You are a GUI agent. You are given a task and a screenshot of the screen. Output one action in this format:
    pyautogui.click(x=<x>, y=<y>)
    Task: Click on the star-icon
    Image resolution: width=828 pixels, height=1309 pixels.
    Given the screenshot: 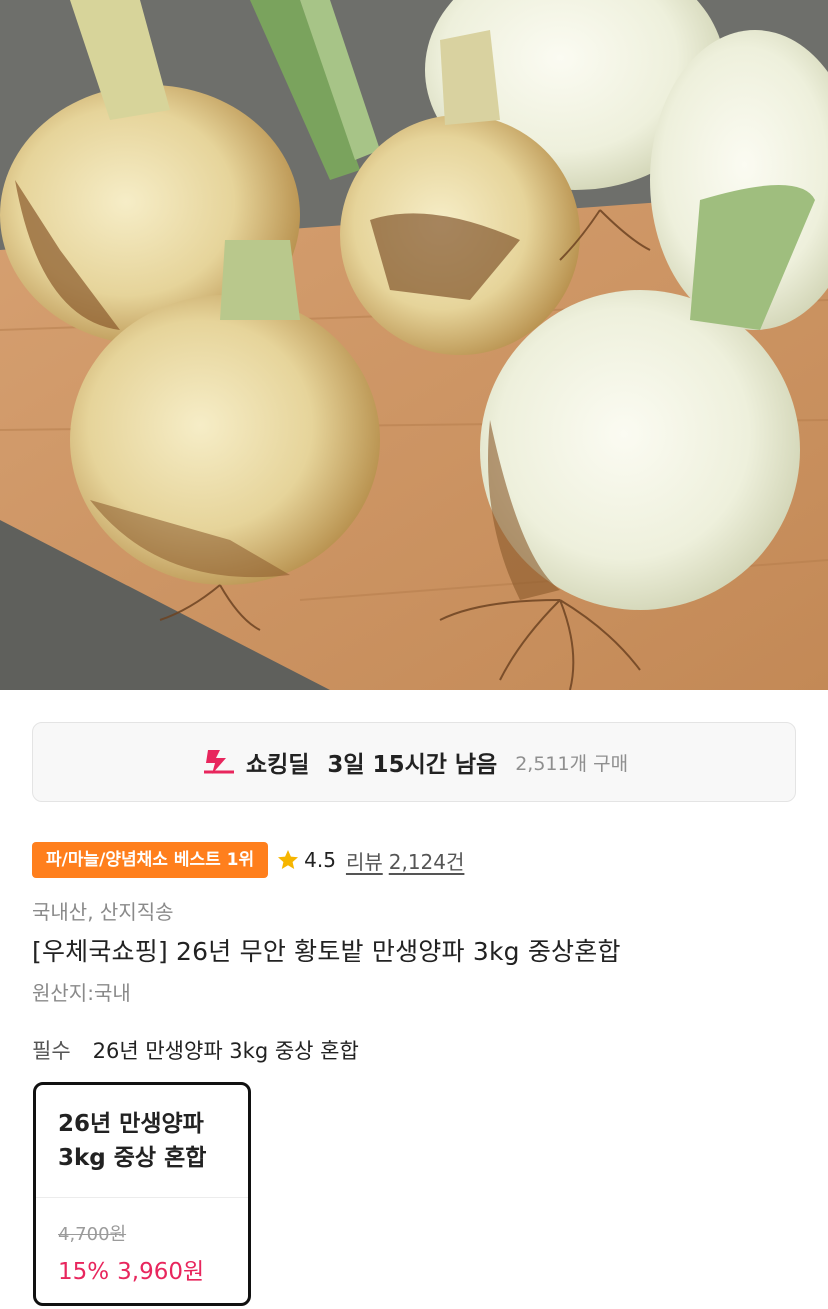 What is the action you would take?
    pyautogui.click(x=288, y=859)
    